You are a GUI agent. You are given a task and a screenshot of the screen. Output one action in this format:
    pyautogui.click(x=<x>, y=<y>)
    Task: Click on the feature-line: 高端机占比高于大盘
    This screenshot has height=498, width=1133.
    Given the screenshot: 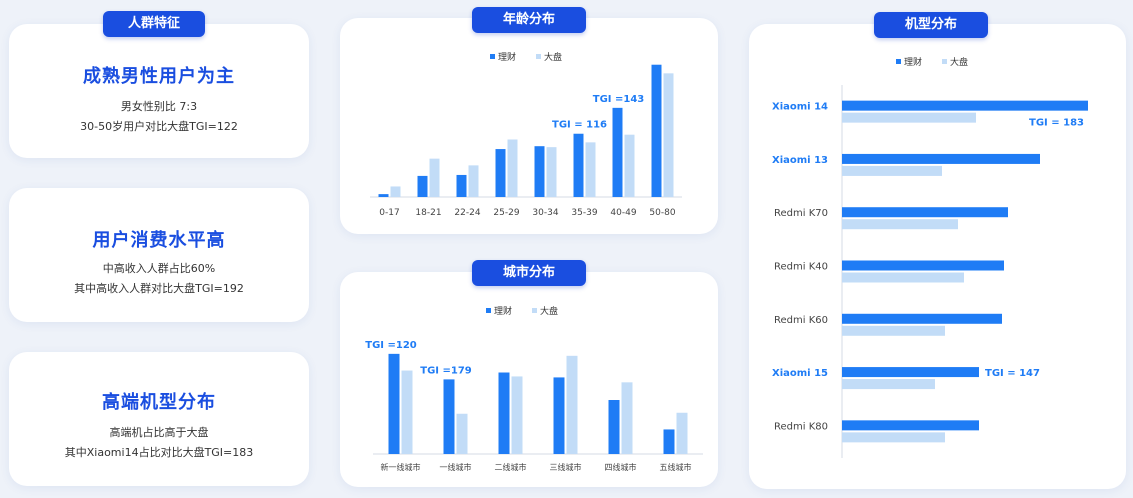 What is the action you would take?
    pyautogui.click(x=159, y=432)
    